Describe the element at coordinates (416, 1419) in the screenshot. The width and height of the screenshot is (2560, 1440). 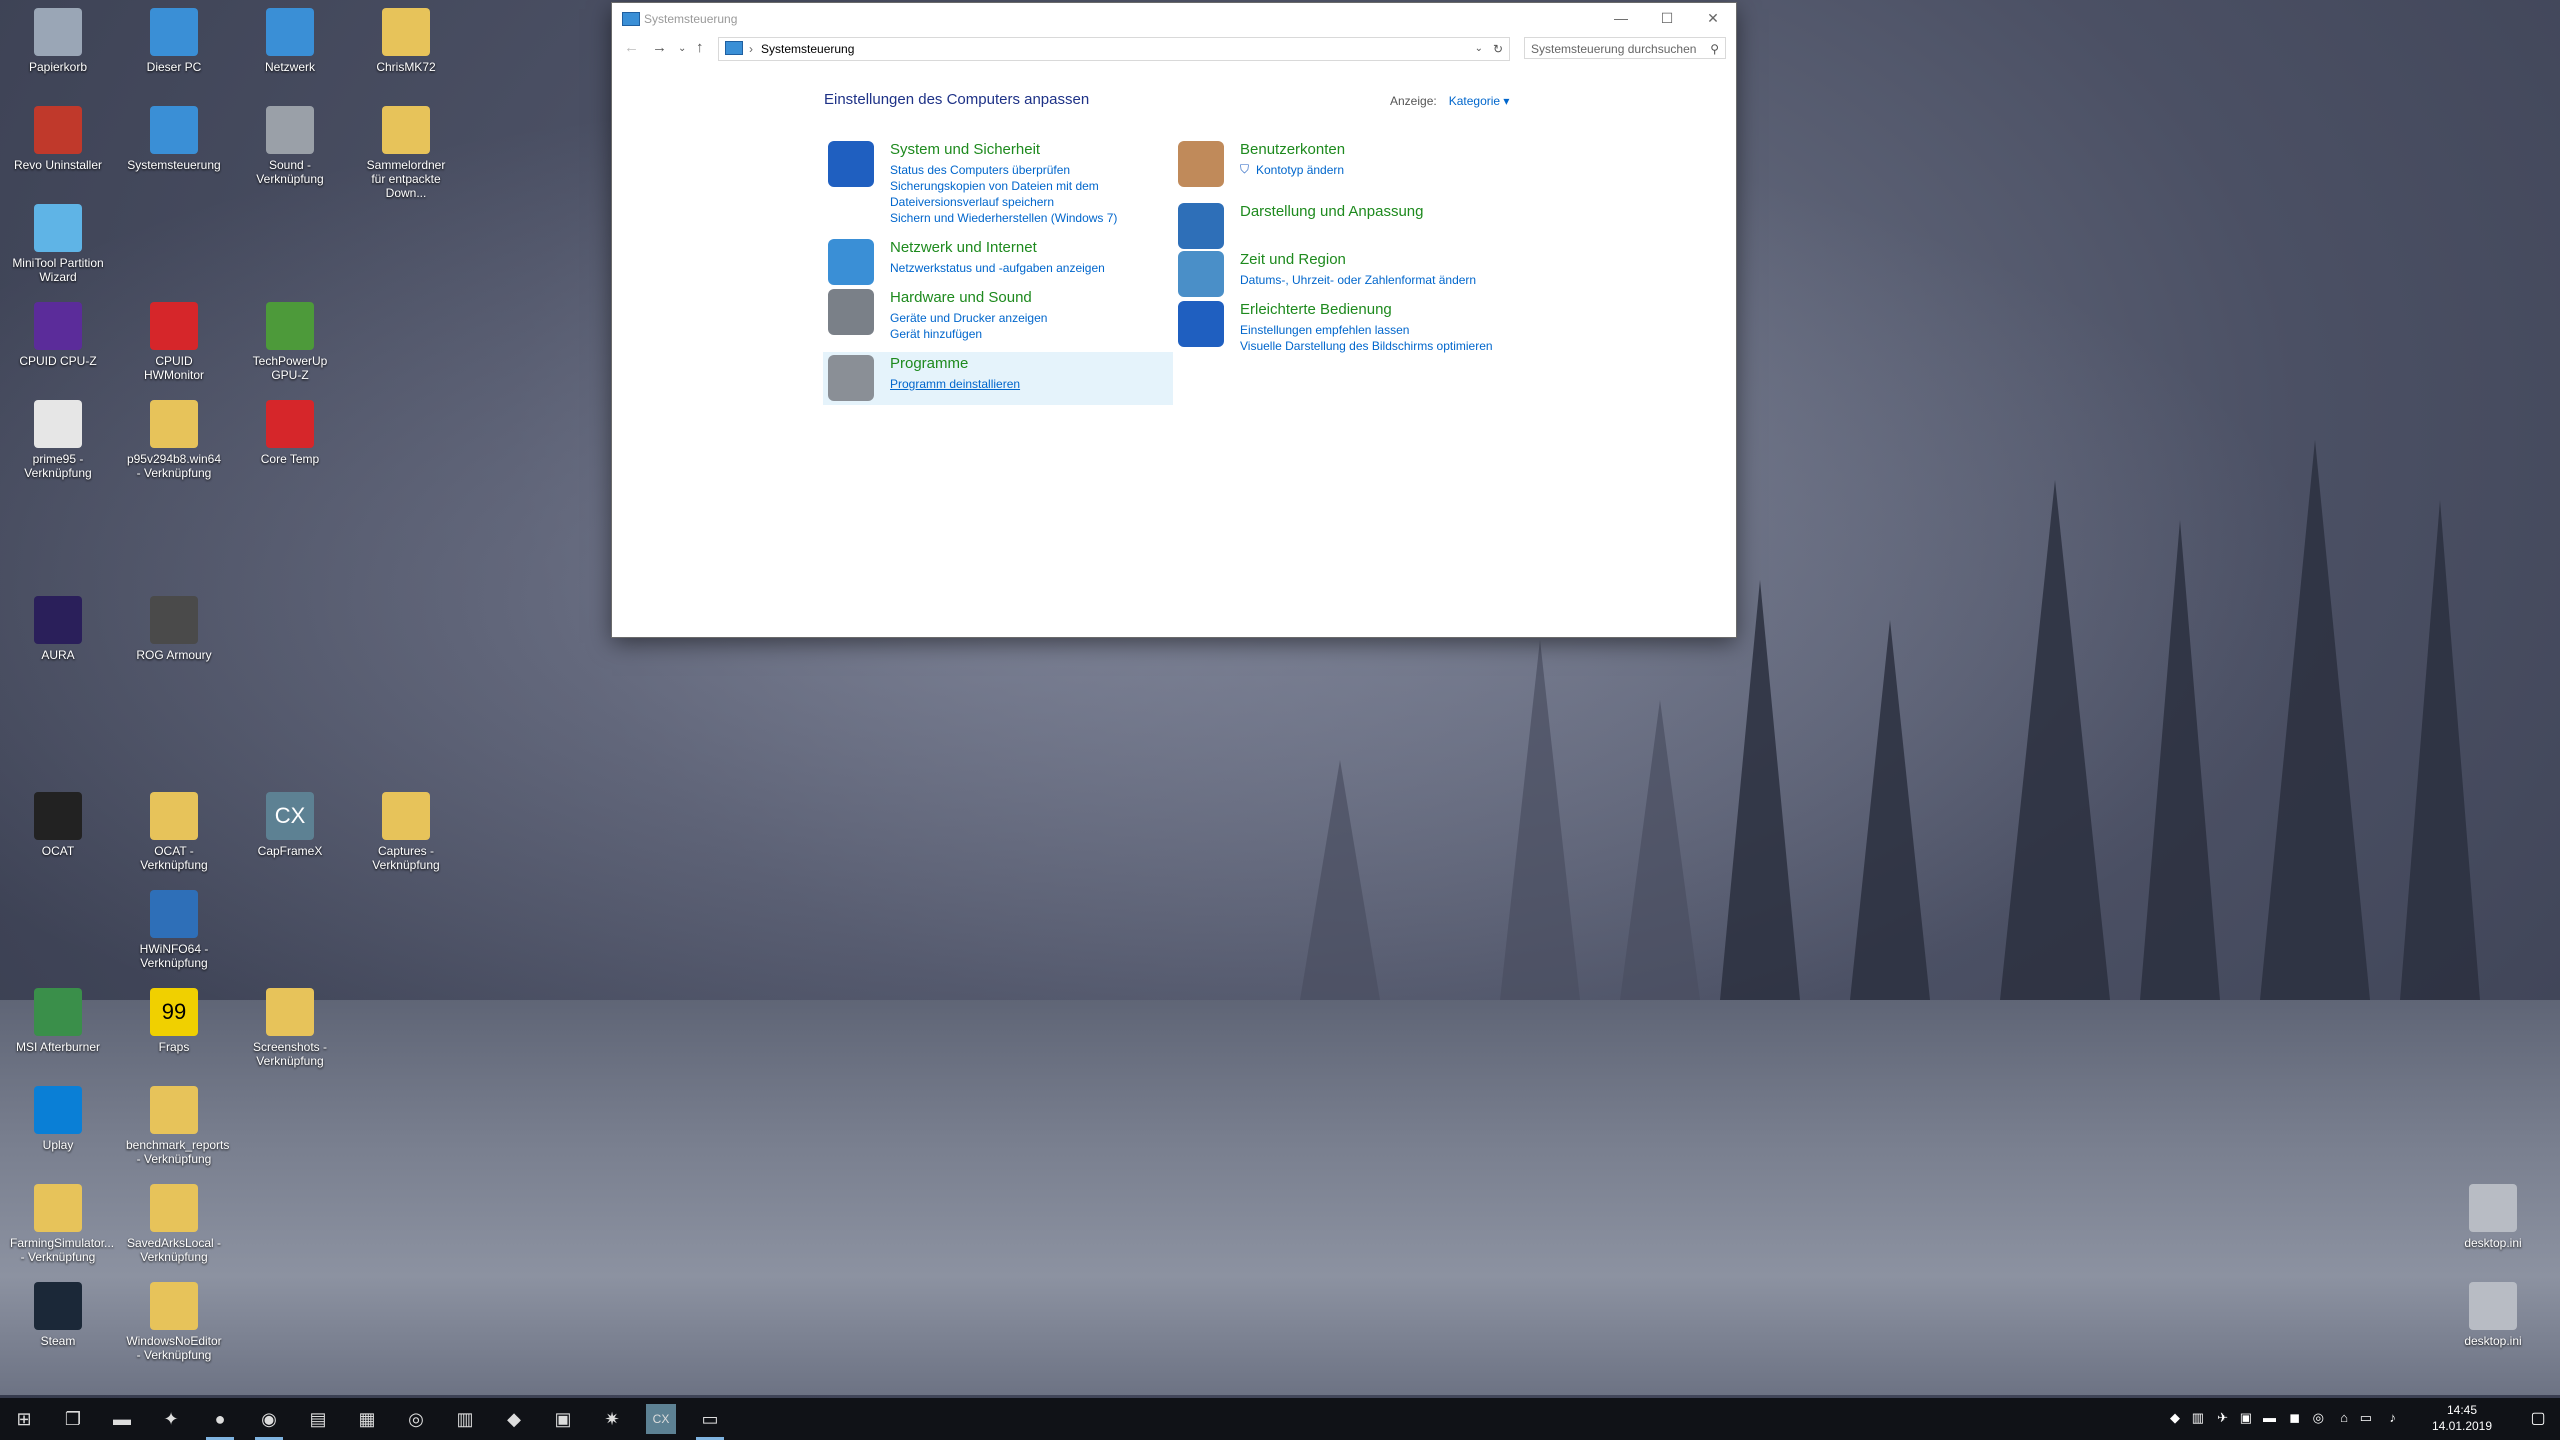
I see `uplay-taskbar-button: ◎` at that location.